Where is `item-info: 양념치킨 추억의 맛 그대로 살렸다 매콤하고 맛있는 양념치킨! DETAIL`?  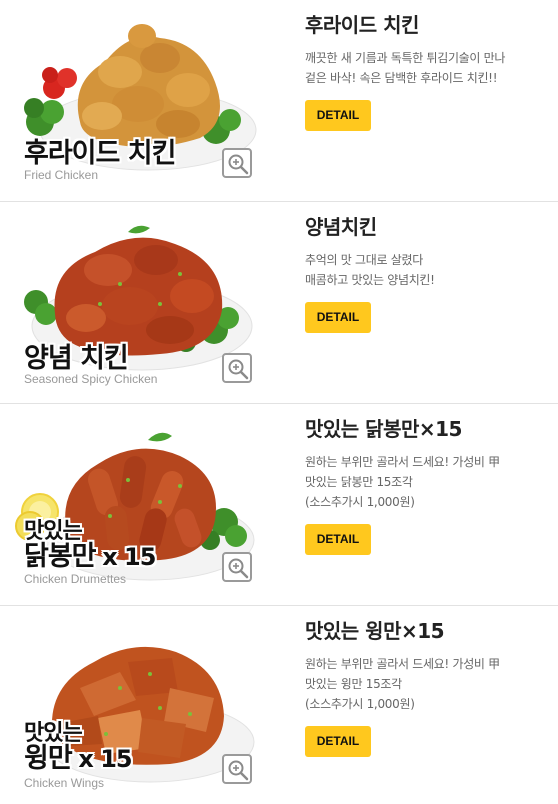 item-info: 양념치킨 추억의 맛 그대로 살렸다 매콤하고 맛있는 양념치킨! DETAIL is located at coordinates (427, 273).